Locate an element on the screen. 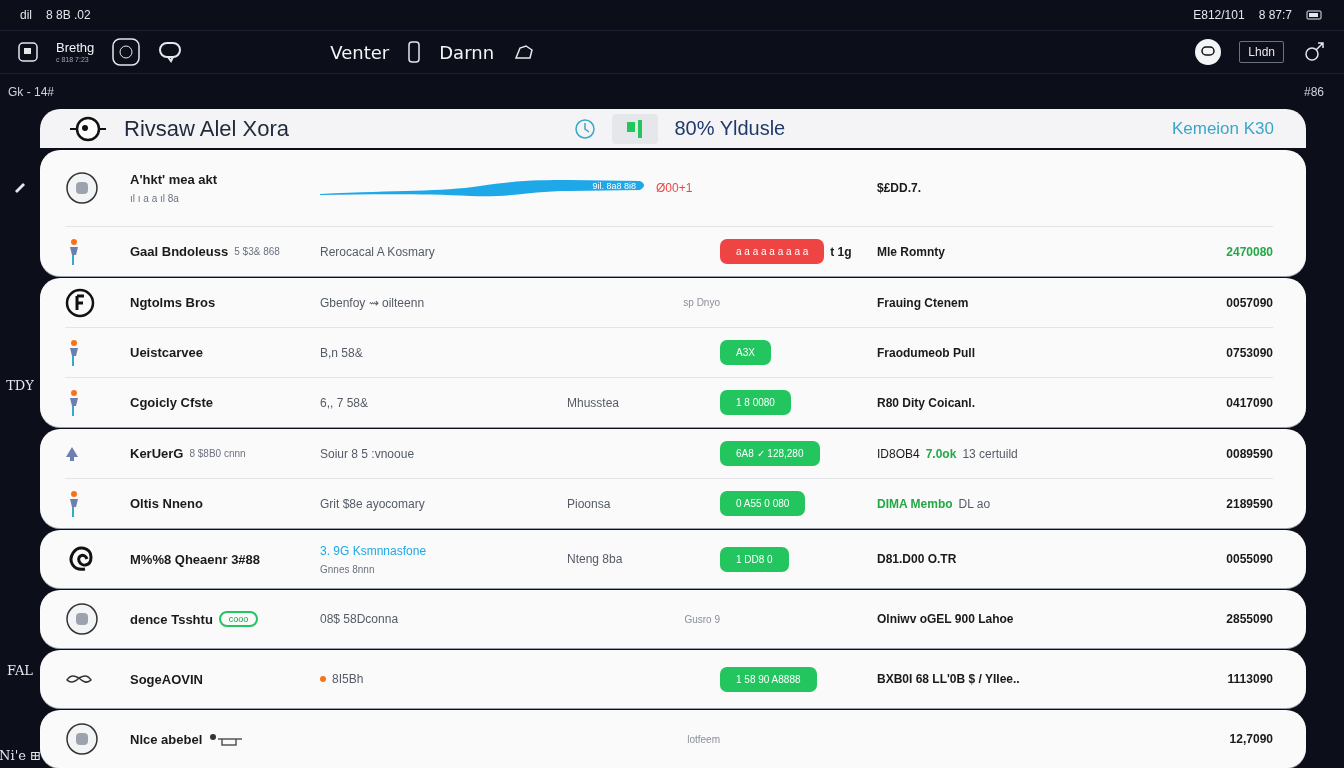 Image resolution: width=1344 pixels, height=768 pixels. status-pill: 1 8 0080 is located at coordinates (755, 402).